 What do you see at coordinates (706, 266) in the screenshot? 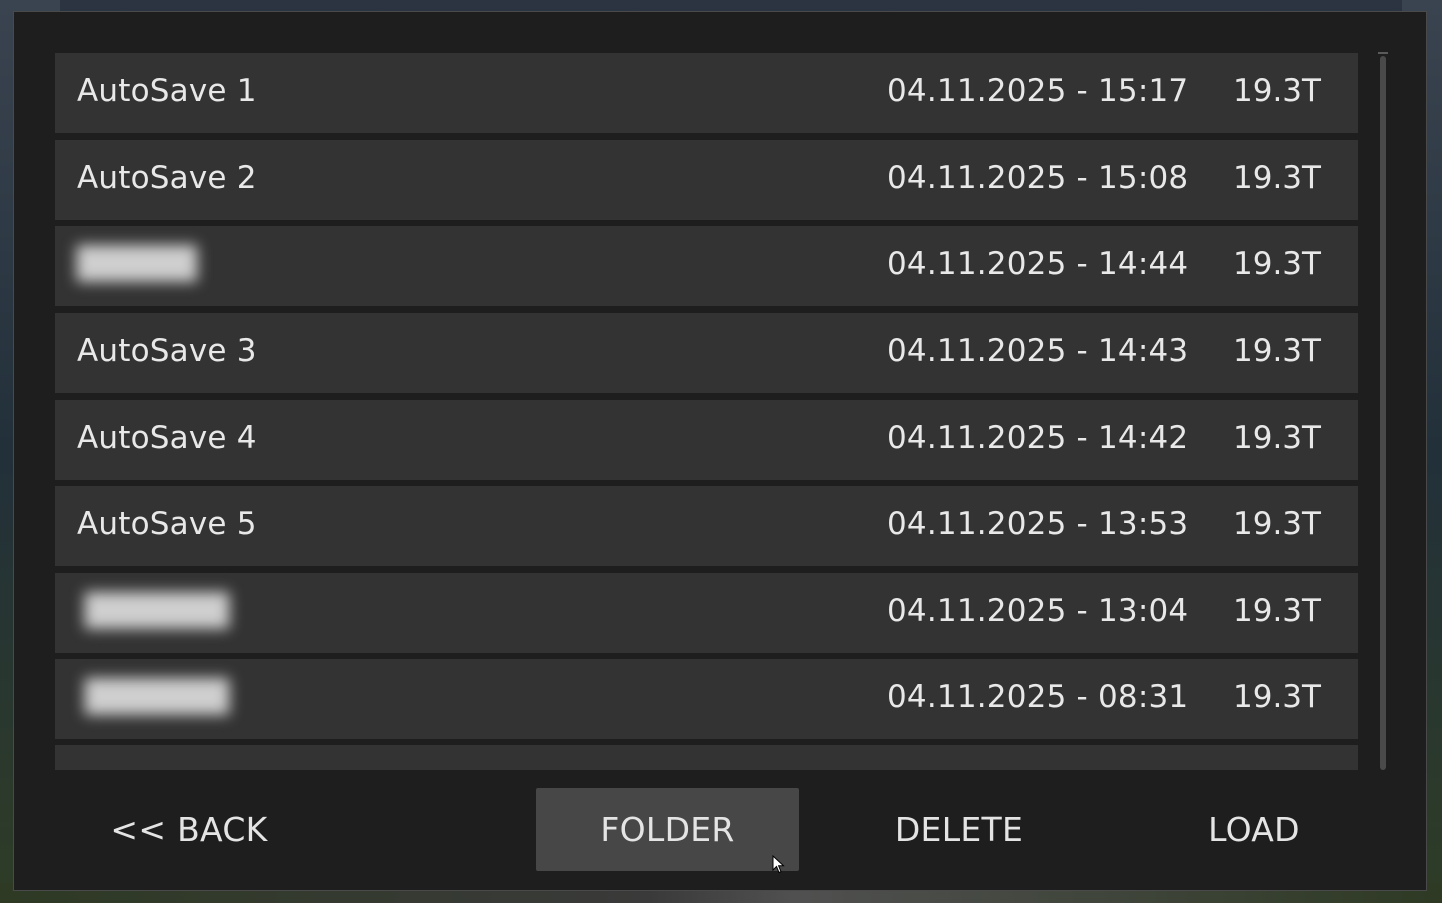
I see `save-row: █████ 04.11.2025 - 14:44 19.3T` at bounding box center [706, 266].